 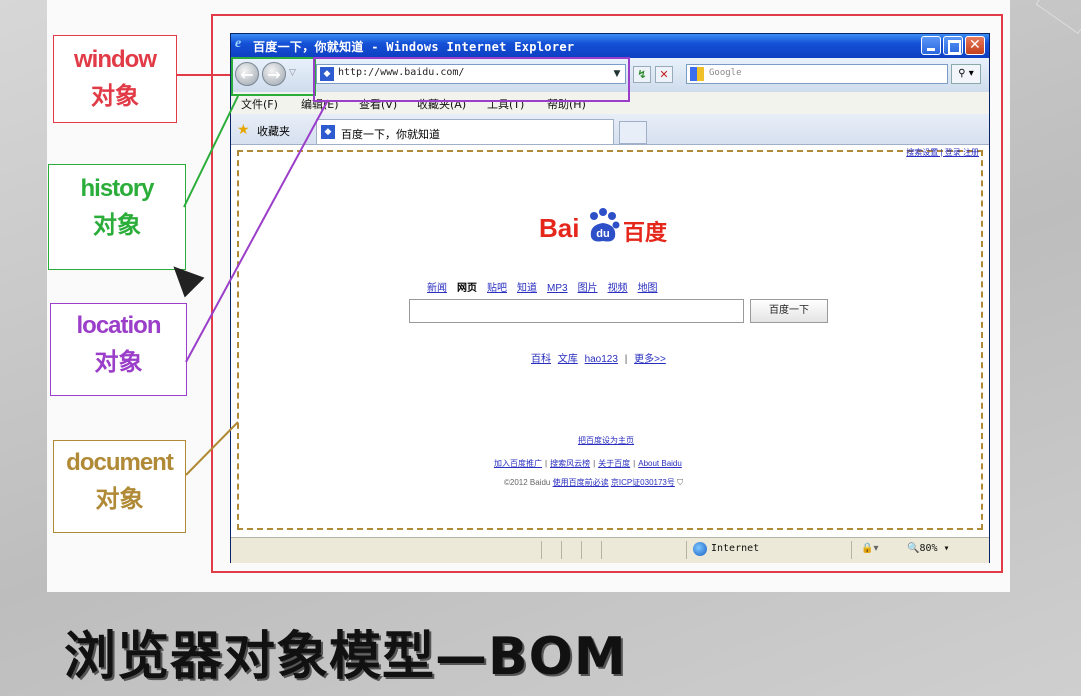 I want to click on location-connector, so click(x=257, y=231).